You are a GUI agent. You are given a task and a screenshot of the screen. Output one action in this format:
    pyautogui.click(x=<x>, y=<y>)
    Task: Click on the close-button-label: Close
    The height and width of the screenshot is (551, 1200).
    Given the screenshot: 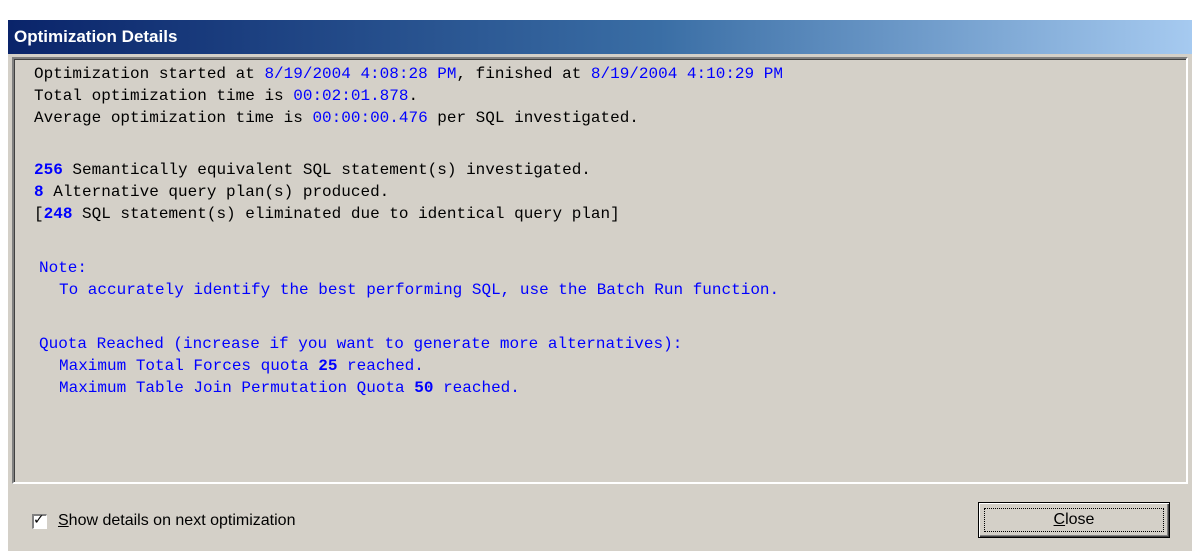 What is the action you would take?
    pyautogui.click(x=1074, y=520)
    